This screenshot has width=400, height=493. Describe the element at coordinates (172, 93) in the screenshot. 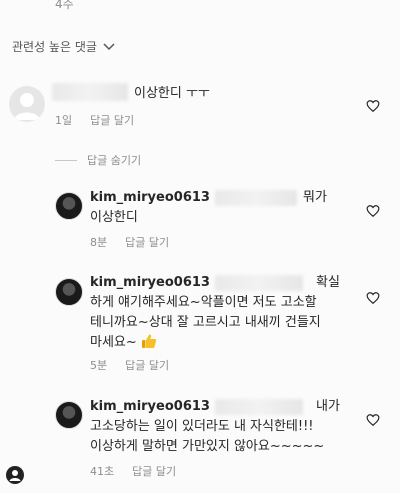

I see `comment-text: 이상한디 ㅜㅜ` at that location.